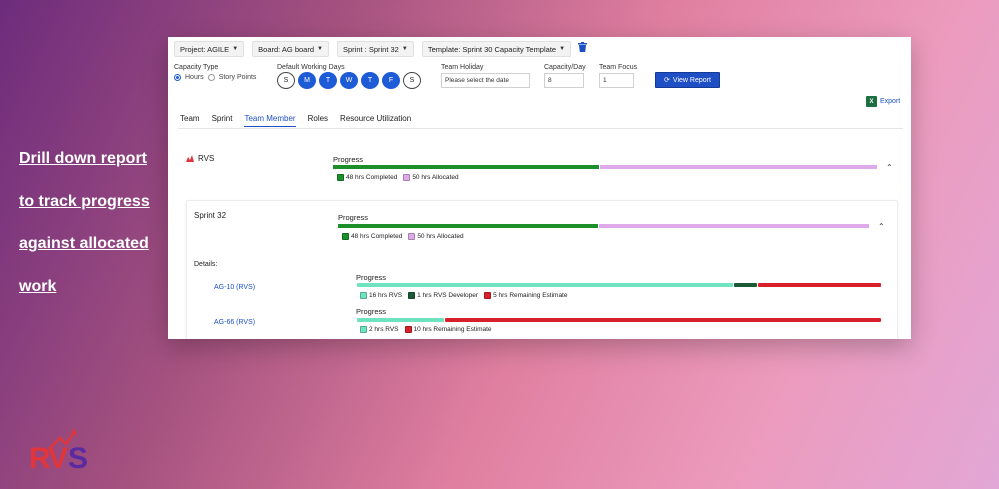 The image size is (999, 489). What do you see at coordinates (286, 49) in the screenshot?
I see `board-dropdown-label: Board: AG board` at bounding box center [286, 49].